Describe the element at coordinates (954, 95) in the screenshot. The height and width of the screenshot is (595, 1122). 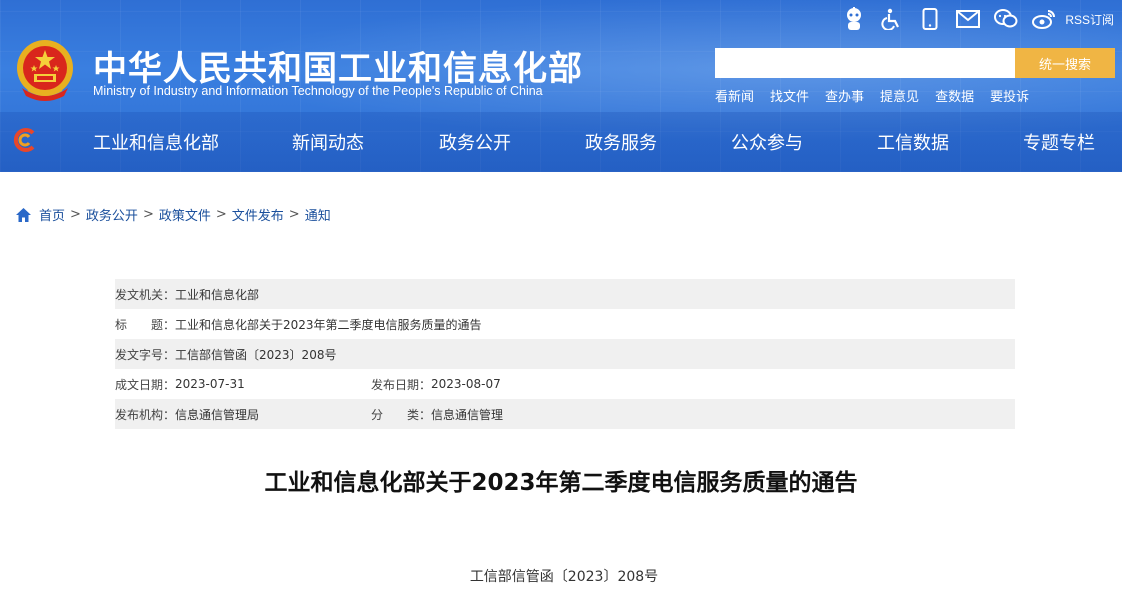
I see `quick-link-data: 查数据` at that location.